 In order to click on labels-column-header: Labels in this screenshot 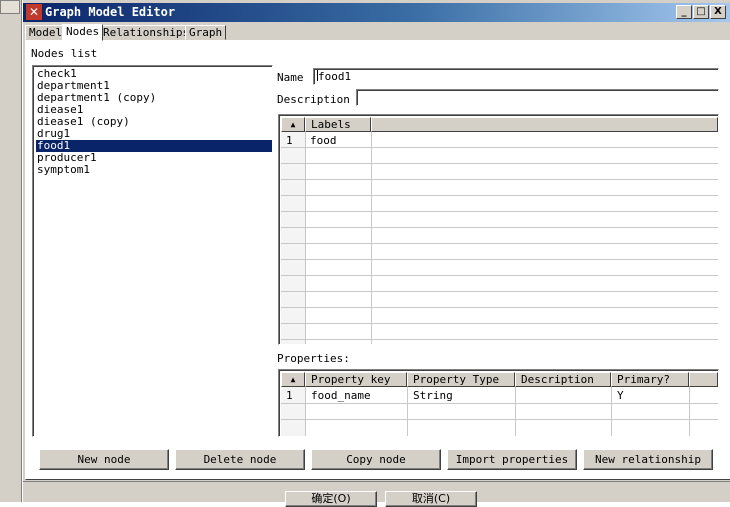, I will do `click(338, 124)`.